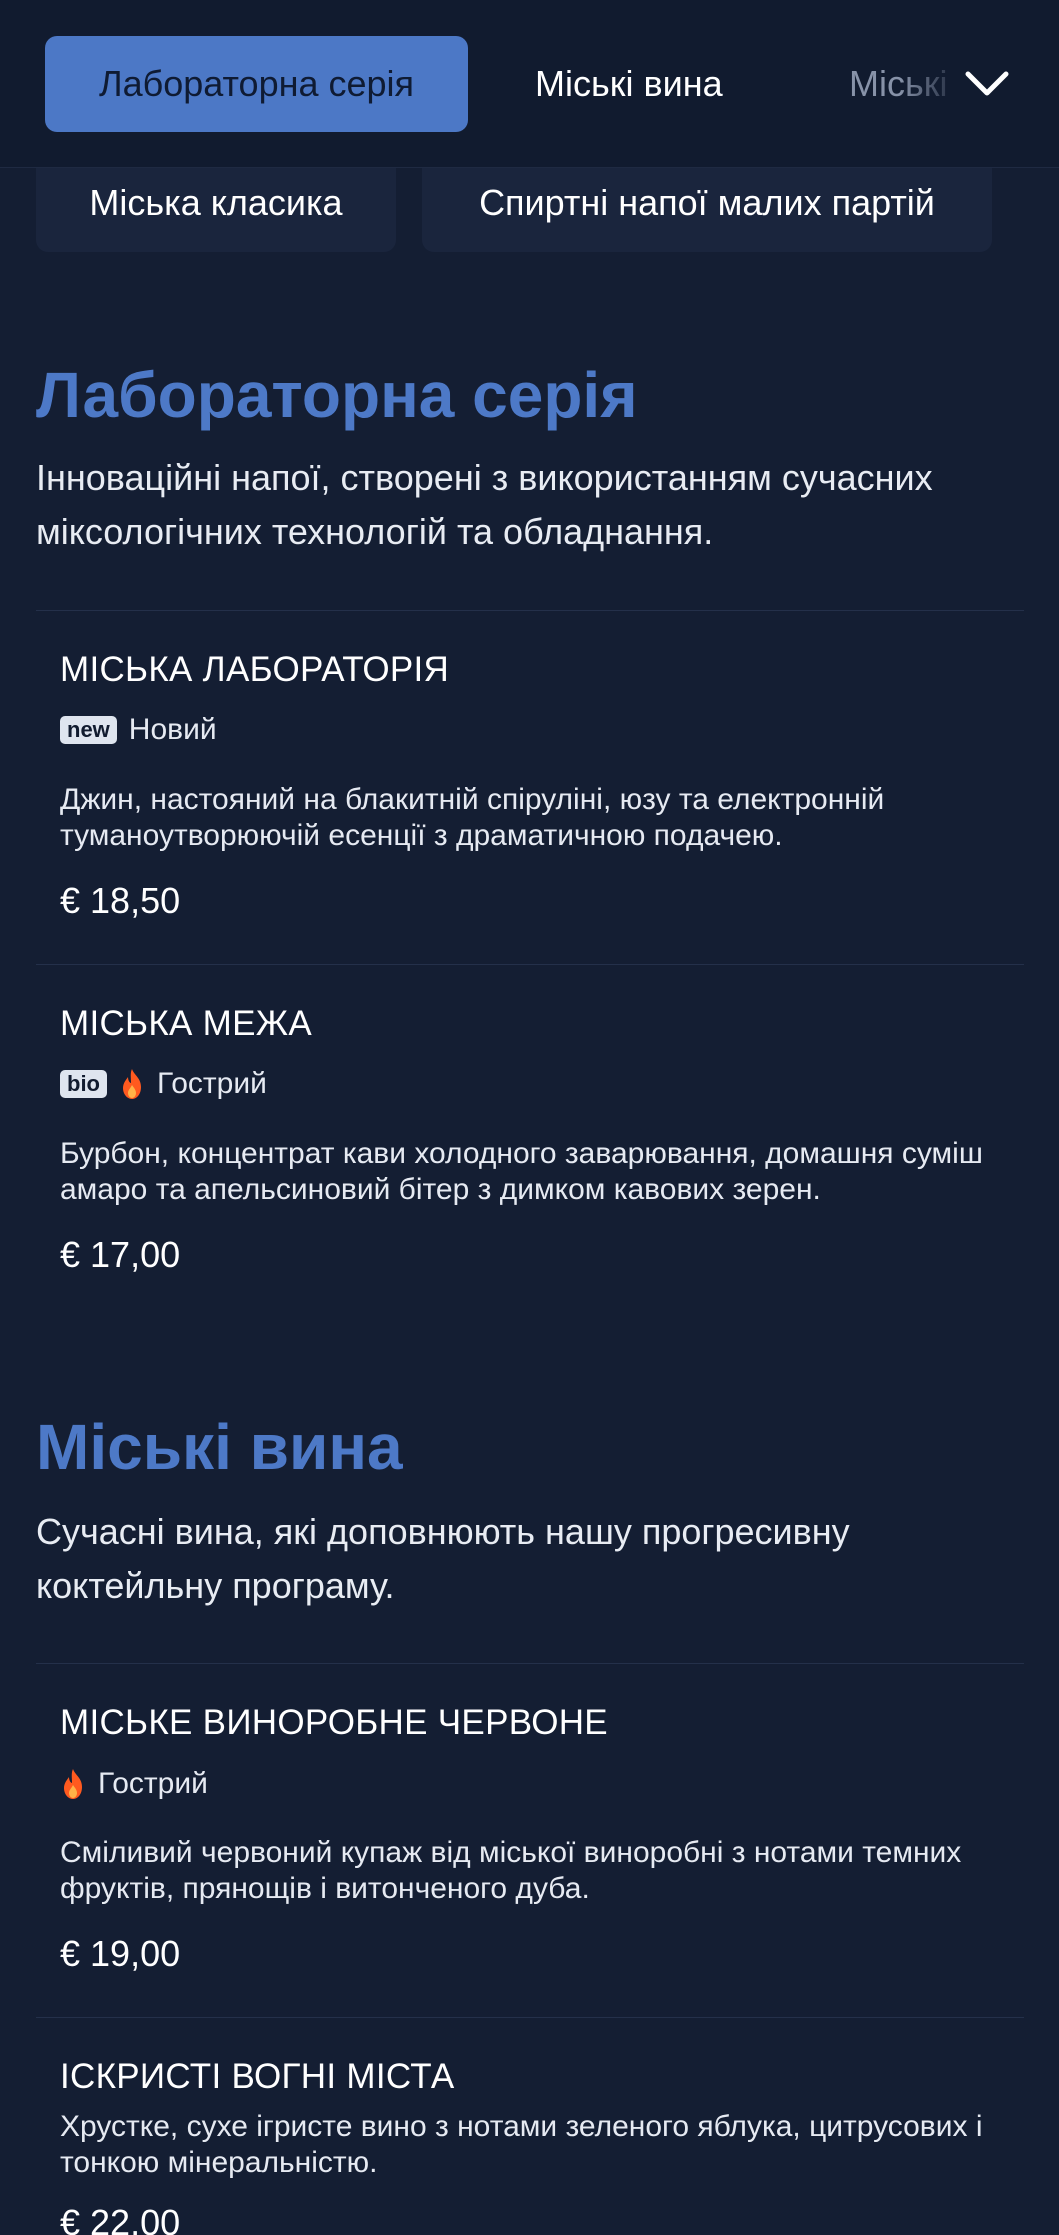  I want to click on chevron-down-icon, so click(987, 84).